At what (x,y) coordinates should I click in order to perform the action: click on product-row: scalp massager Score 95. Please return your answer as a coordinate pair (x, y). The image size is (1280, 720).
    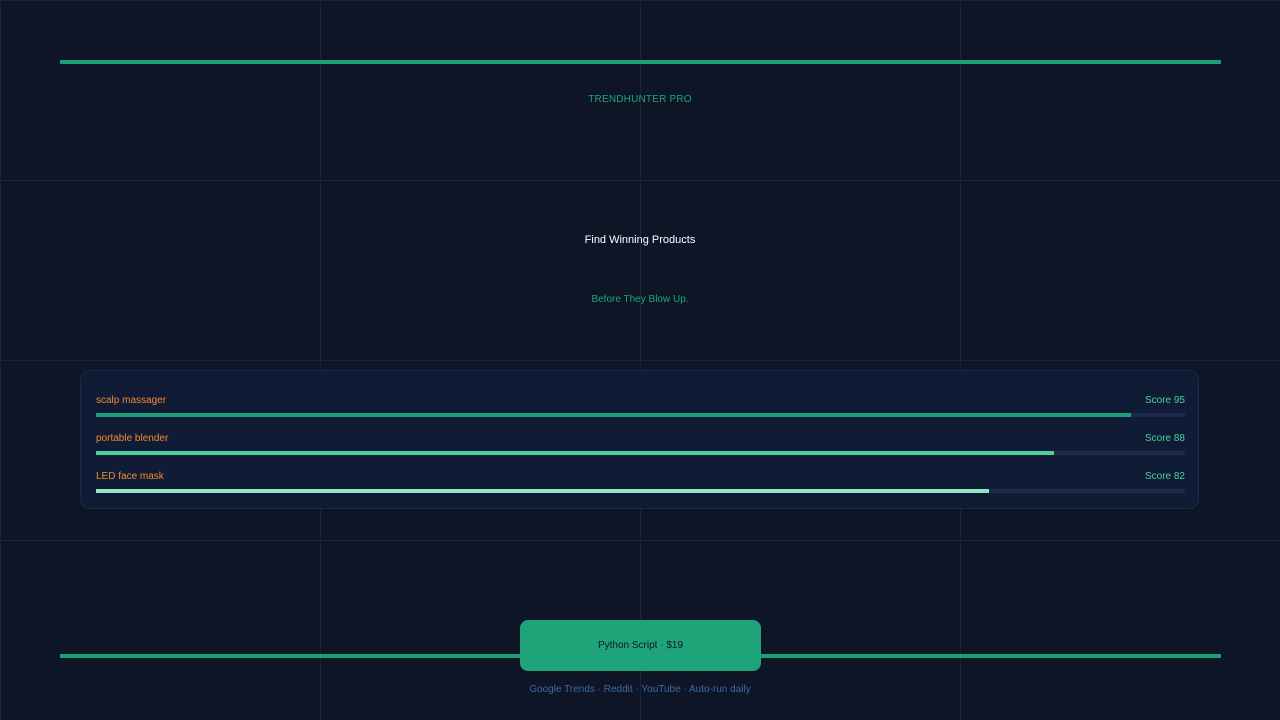
    Looking at the image, I should click on (640, 407).